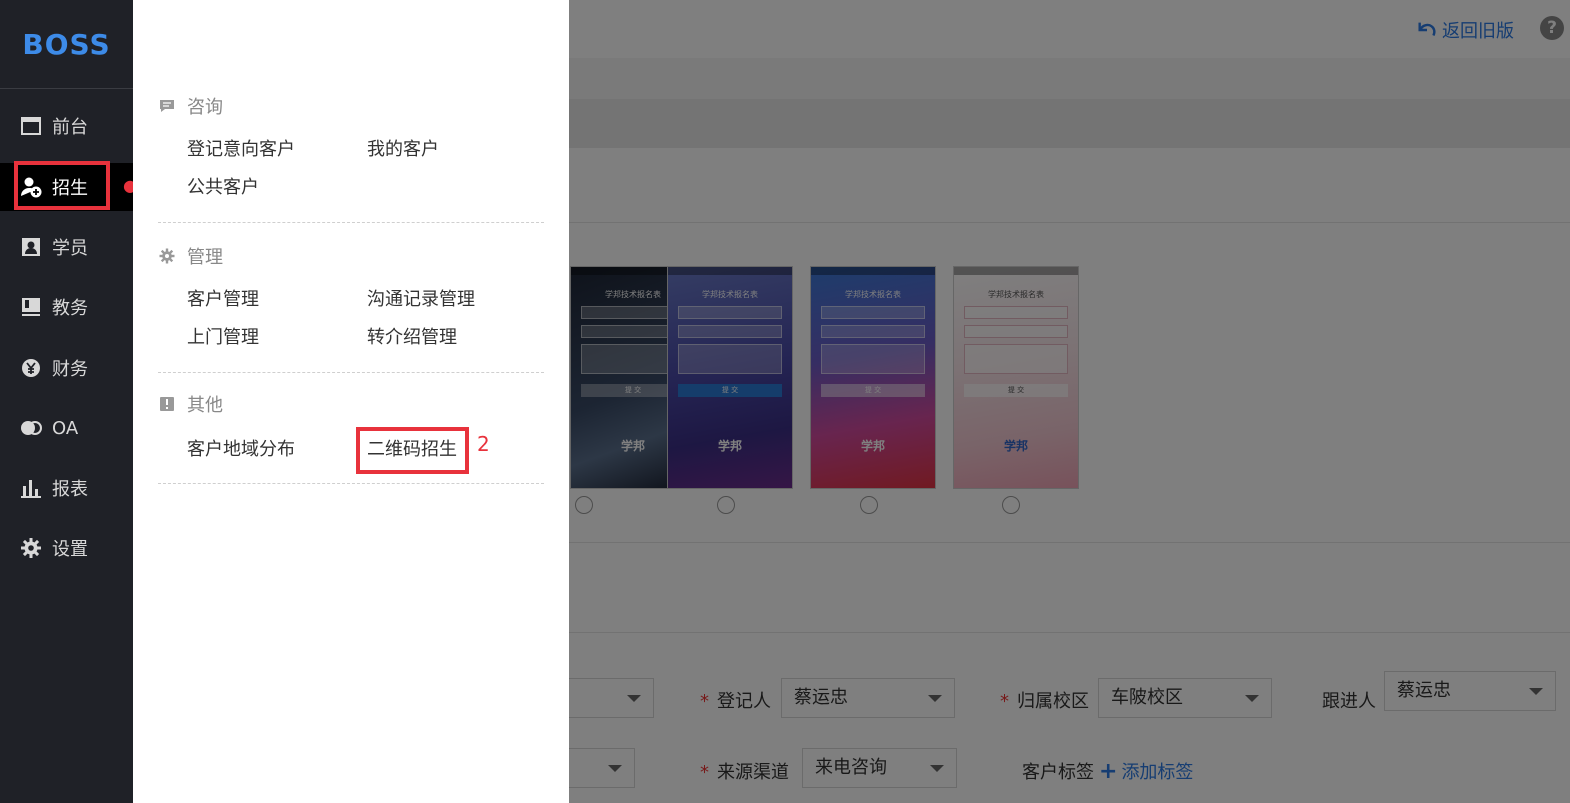 The image size is (1570, 803). What do you see at coordinates (70, 127) in the screenshot?
I see `sidebar-item-label: 前台` at bounding box center [70, 127].